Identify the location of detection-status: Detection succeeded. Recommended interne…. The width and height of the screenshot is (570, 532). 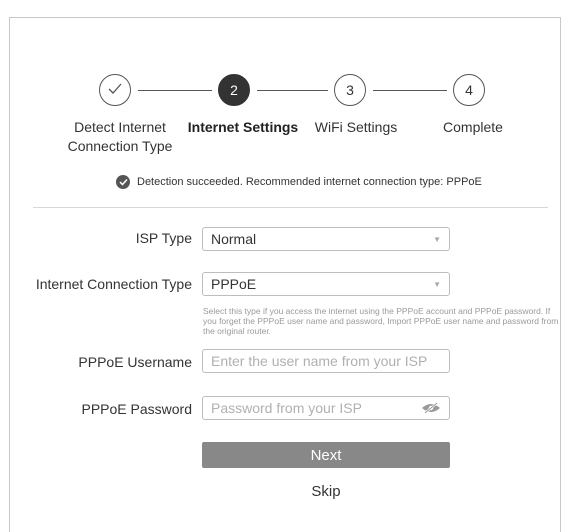
(299, 182).